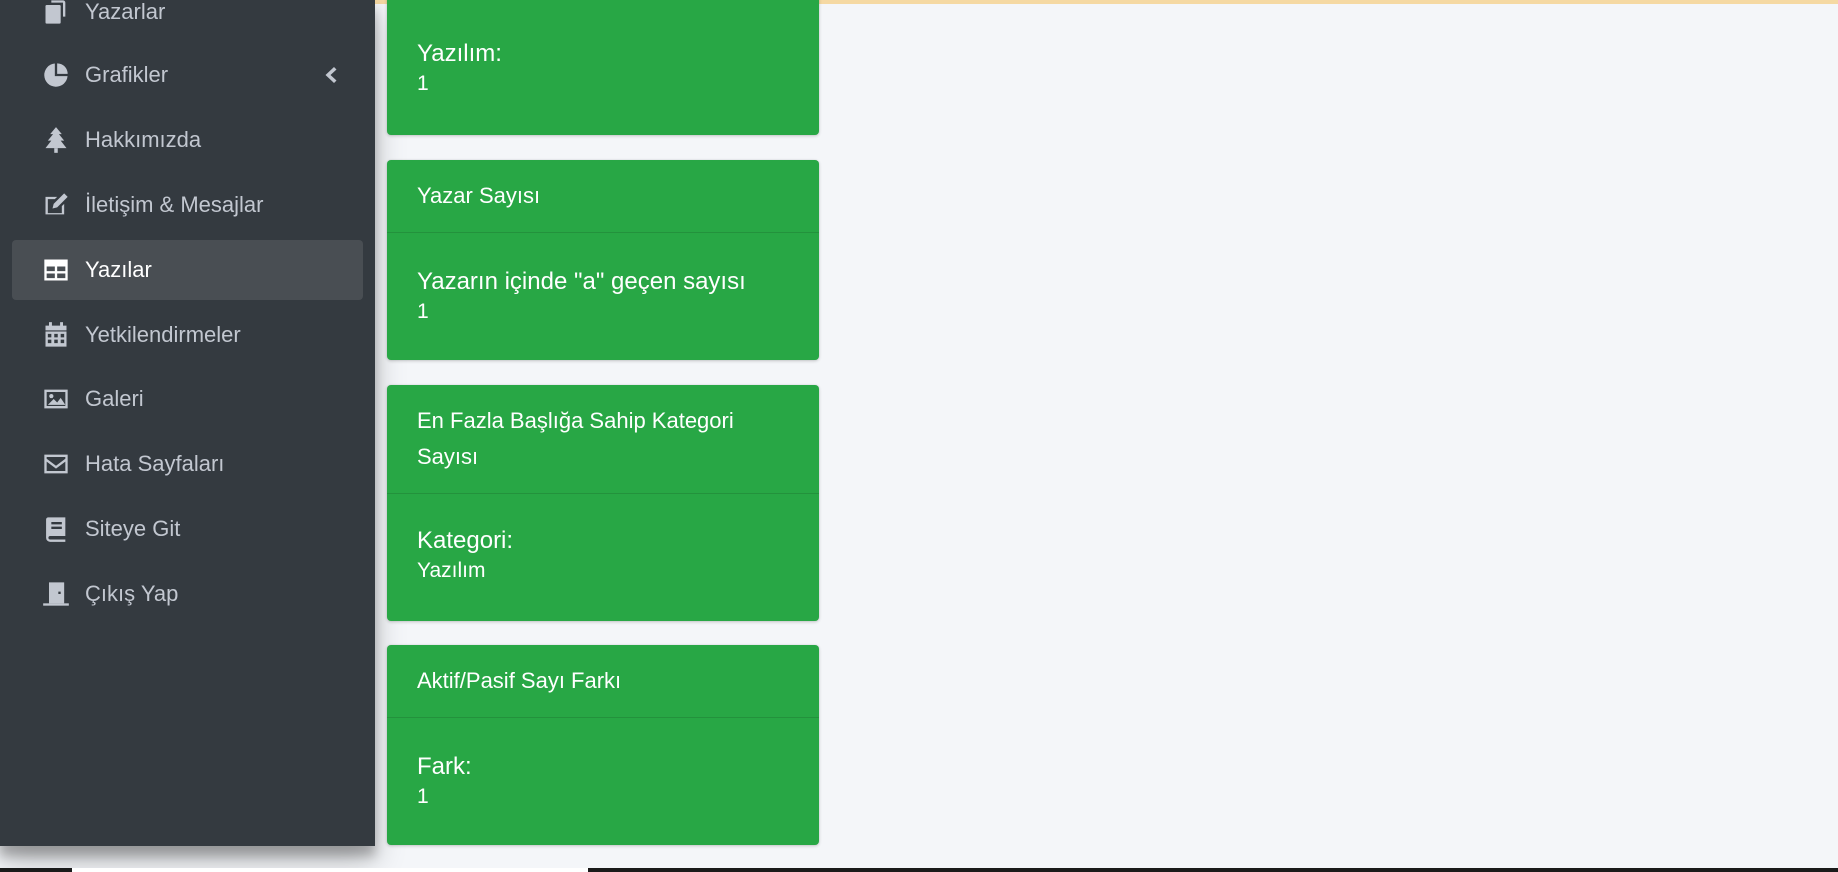 The height and width of the screenshot is (872, 1838). Describe the element at coordinates (331, 75) in the screenshot. I see `chevron-left-icon` at that location.